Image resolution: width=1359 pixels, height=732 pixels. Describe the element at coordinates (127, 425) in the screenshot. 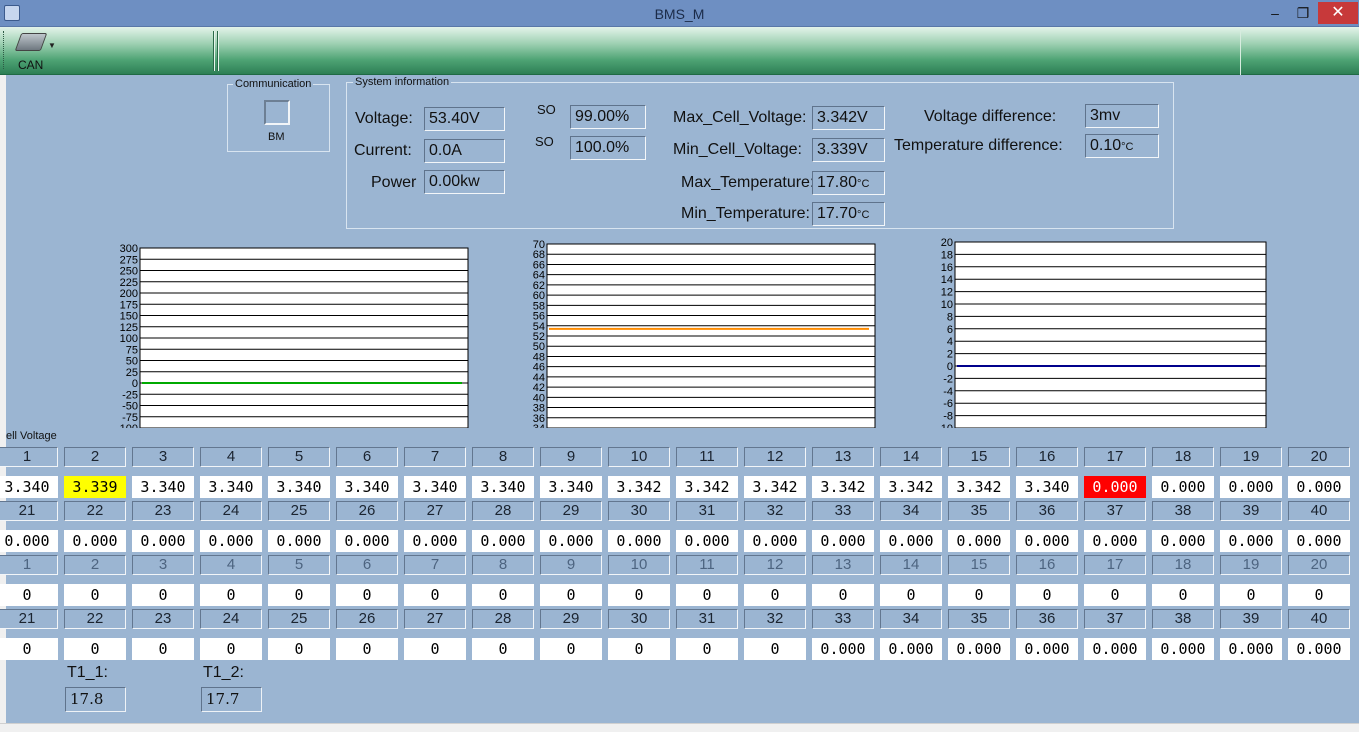

I see `y-tick-label: -100` at that location.